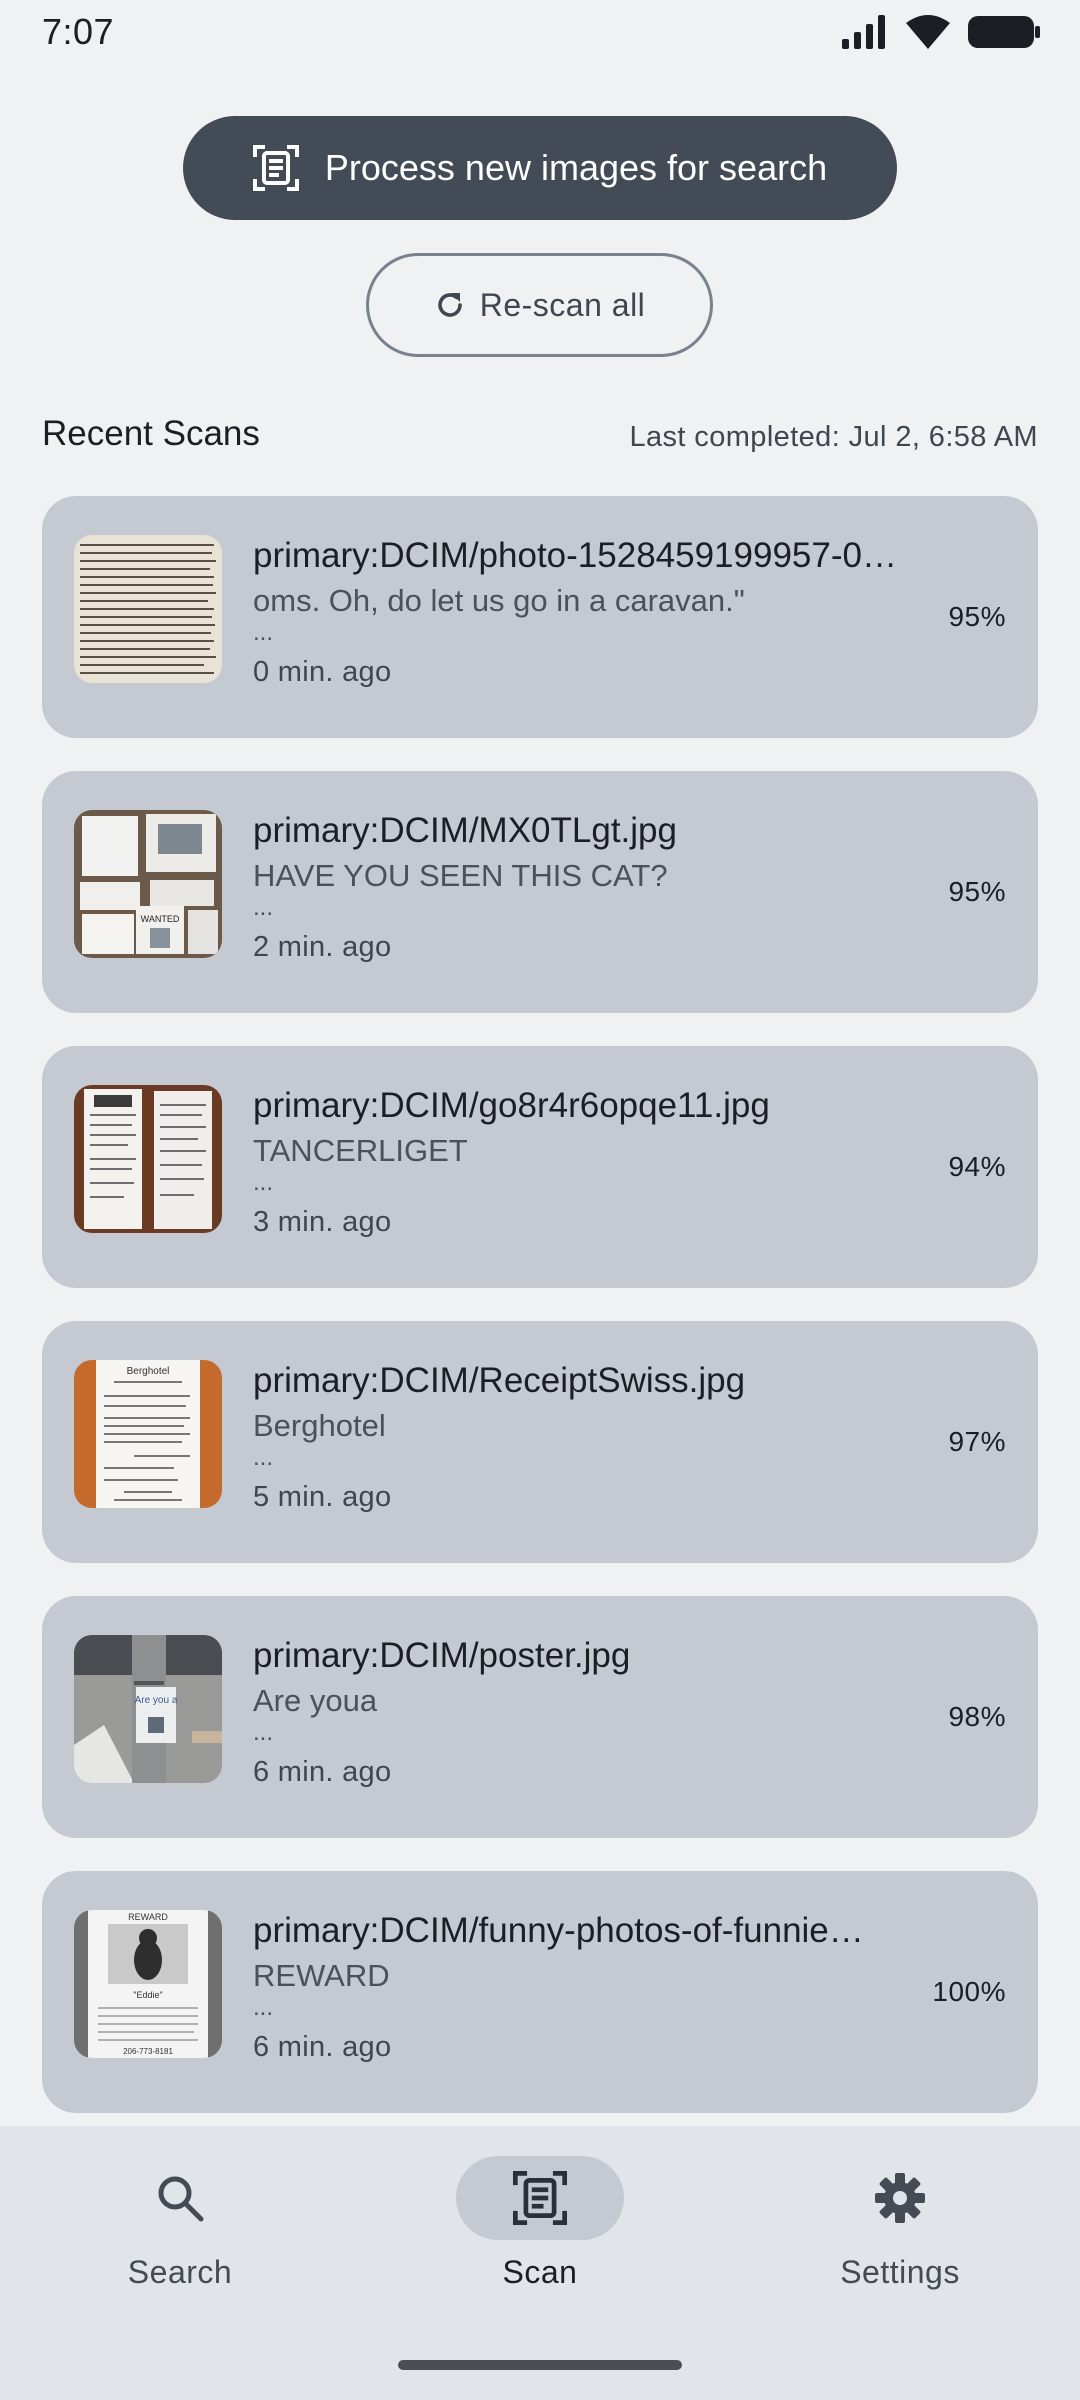 The image size is (1080, 2400). Describe the element at coordinates (156, 1700) in the screenshot. I see `are-you-thumb-text: Are you a` at that location.